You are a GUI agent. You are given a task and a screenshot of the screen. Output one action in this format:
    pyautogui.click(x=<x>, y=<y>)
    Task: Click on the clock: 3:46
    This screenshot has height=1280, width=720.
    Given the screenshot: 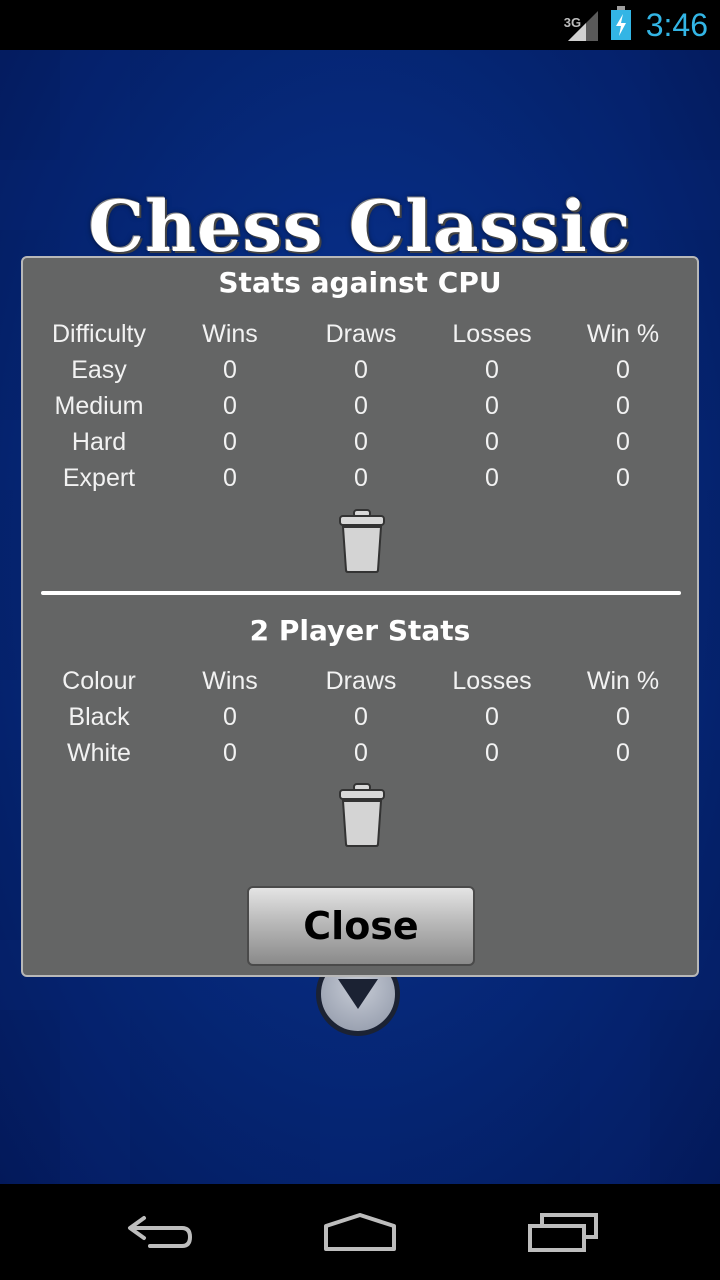 What is the action you would take?
    pyautogui.click(x=676, y=24)
    